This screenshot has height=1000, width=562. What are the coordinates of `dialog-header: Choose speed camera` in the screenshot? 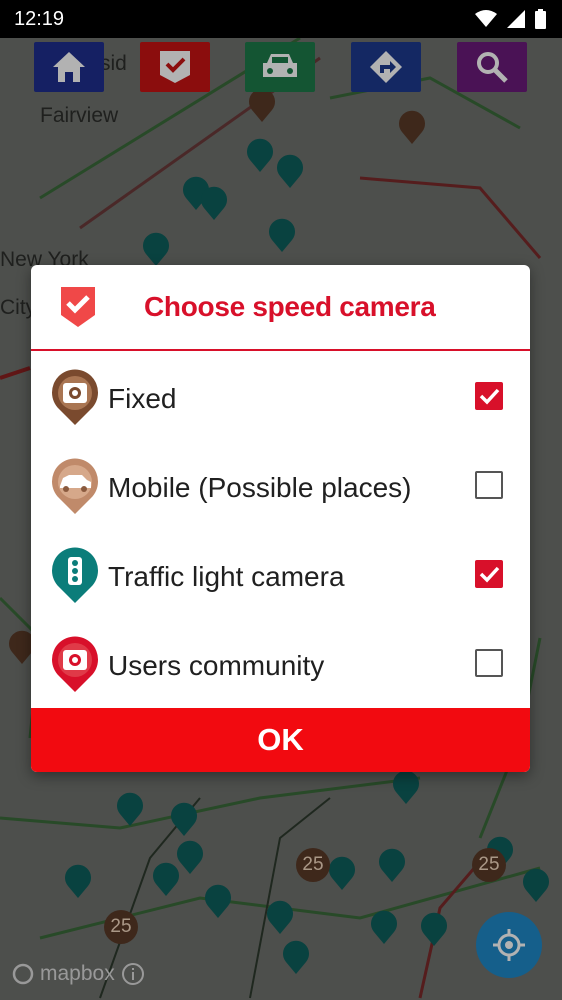 It's located at (280, 308).